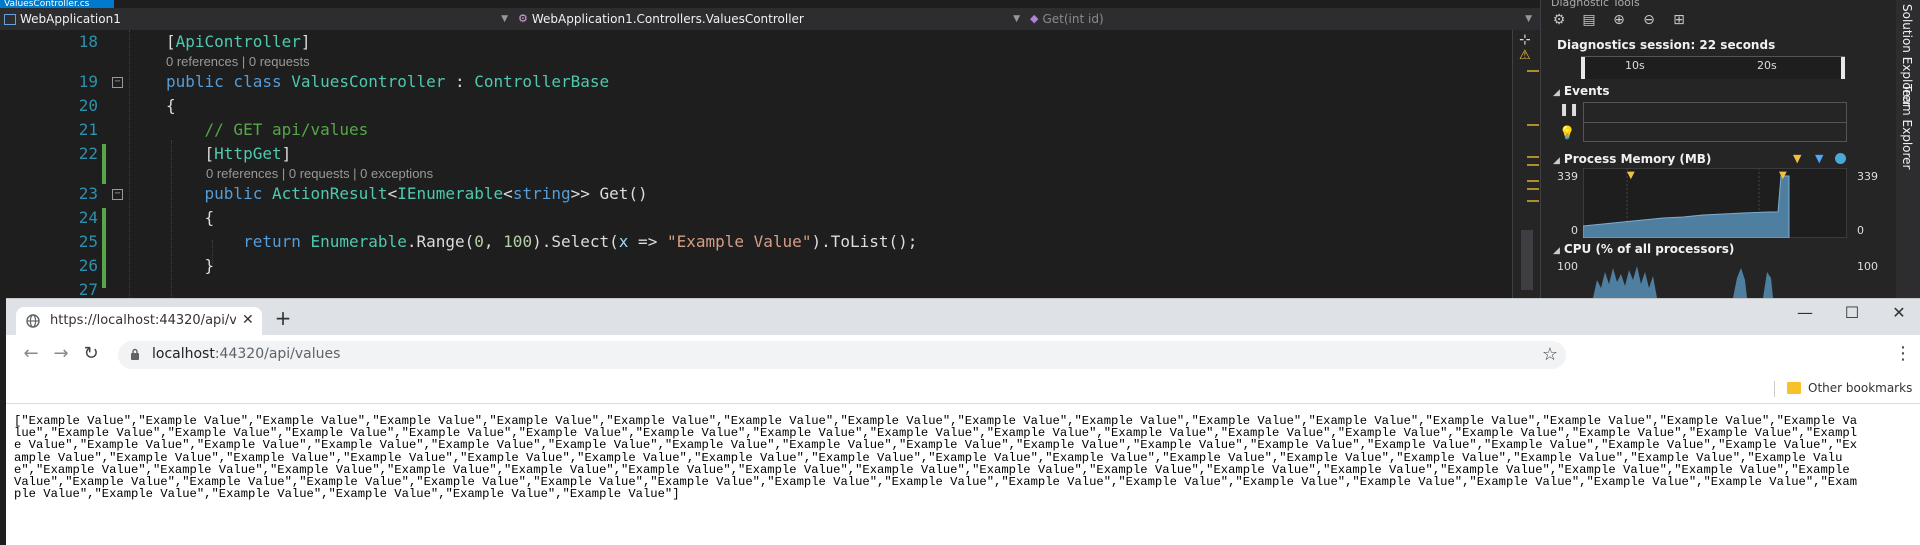 Image resolution: width=1920 pixels, height=545 pixels. What do you see at coordinates (1715, 203) in the screenshot?
I see `memory-graph: ▼ ▼` at bounding box center [1715, 203].